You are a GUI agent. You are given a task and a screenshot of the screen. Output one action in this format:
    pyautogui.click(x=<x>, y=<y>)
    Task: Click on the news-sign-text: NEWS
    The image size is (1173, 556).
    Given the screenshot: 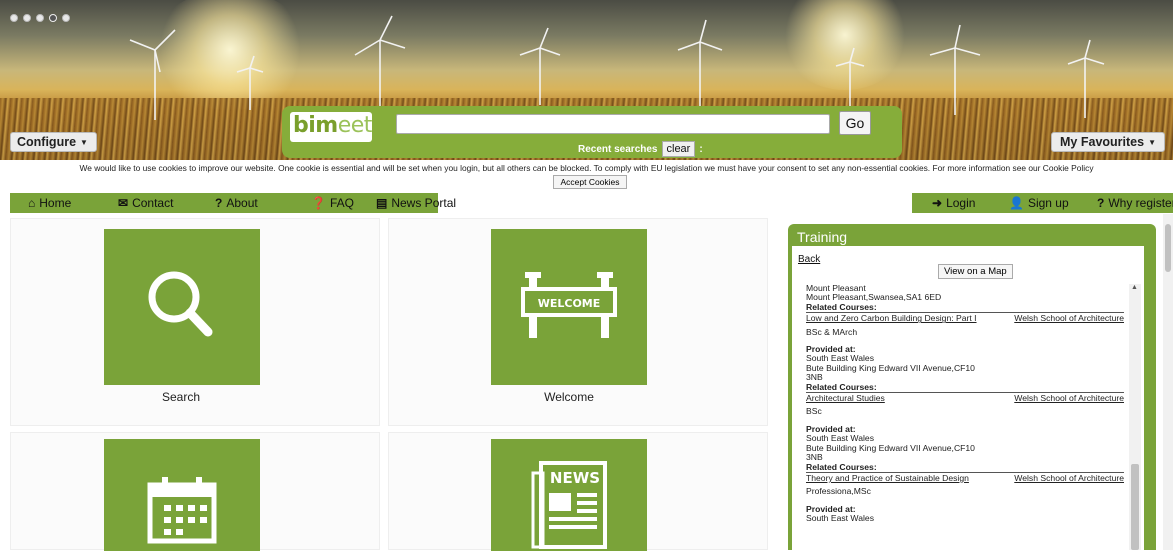 What is the action you would take?
    pyautogui.click(x=575, y=478)
    